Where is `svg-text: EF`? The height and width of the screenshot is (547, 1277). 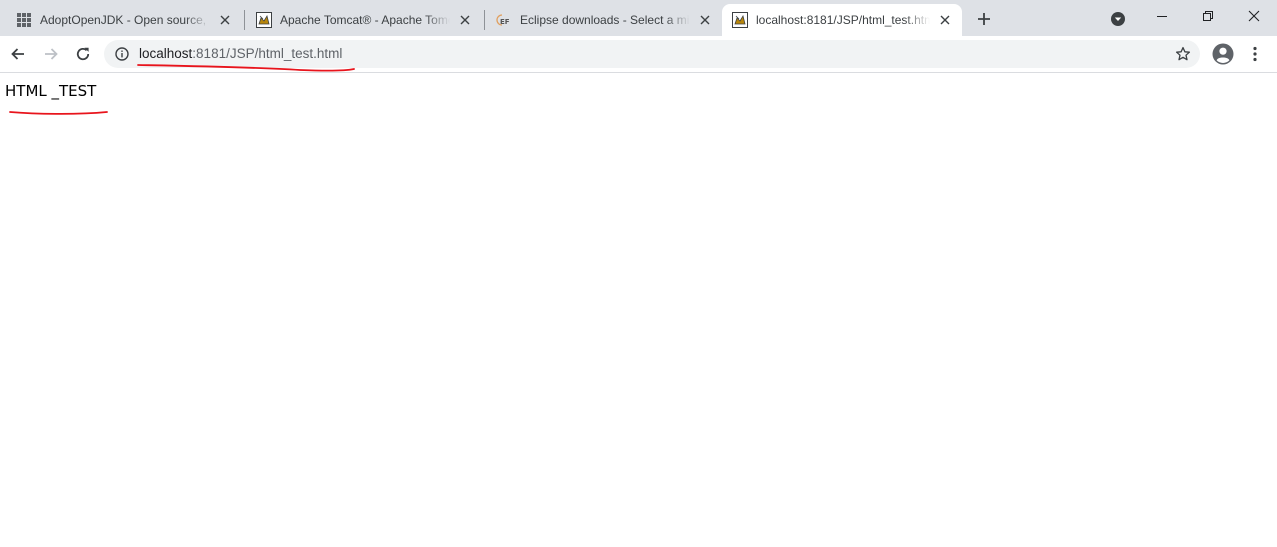 svg-text: EF is located at coordinates (505, 22).